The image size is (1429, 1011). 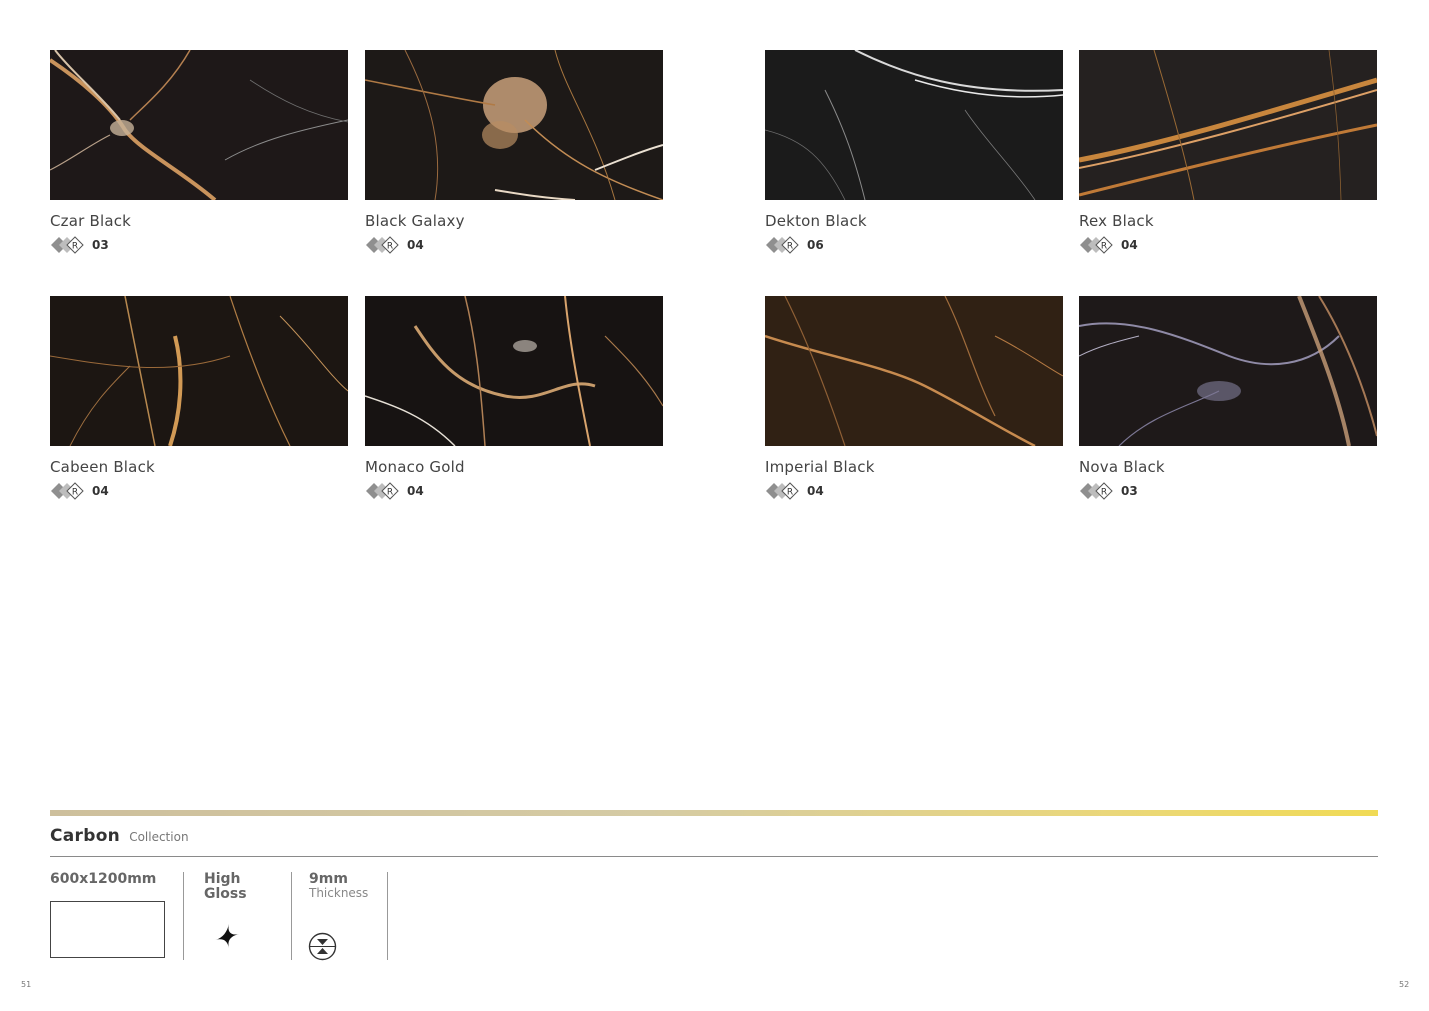 I want to click on imperial-black-marble-image, so click(x=914, y=371).